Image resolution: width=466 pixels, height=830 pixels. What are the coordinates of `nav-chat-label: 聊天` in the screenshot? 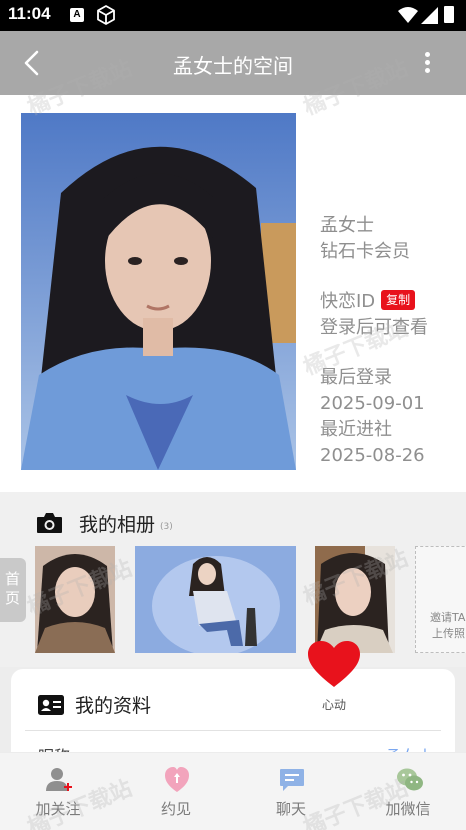 It's located at (290, 809).